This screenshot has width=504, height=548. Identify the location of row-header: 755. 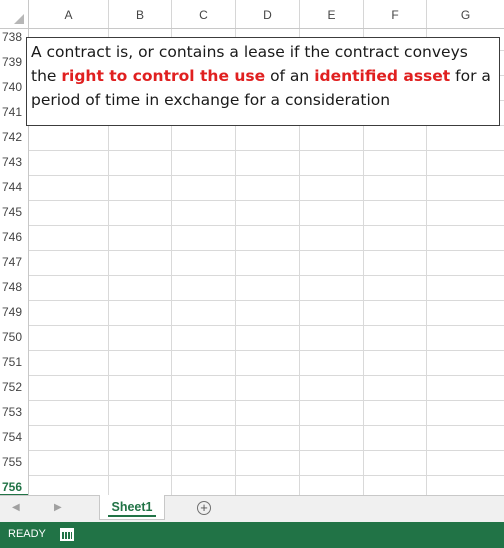
(14, 462).